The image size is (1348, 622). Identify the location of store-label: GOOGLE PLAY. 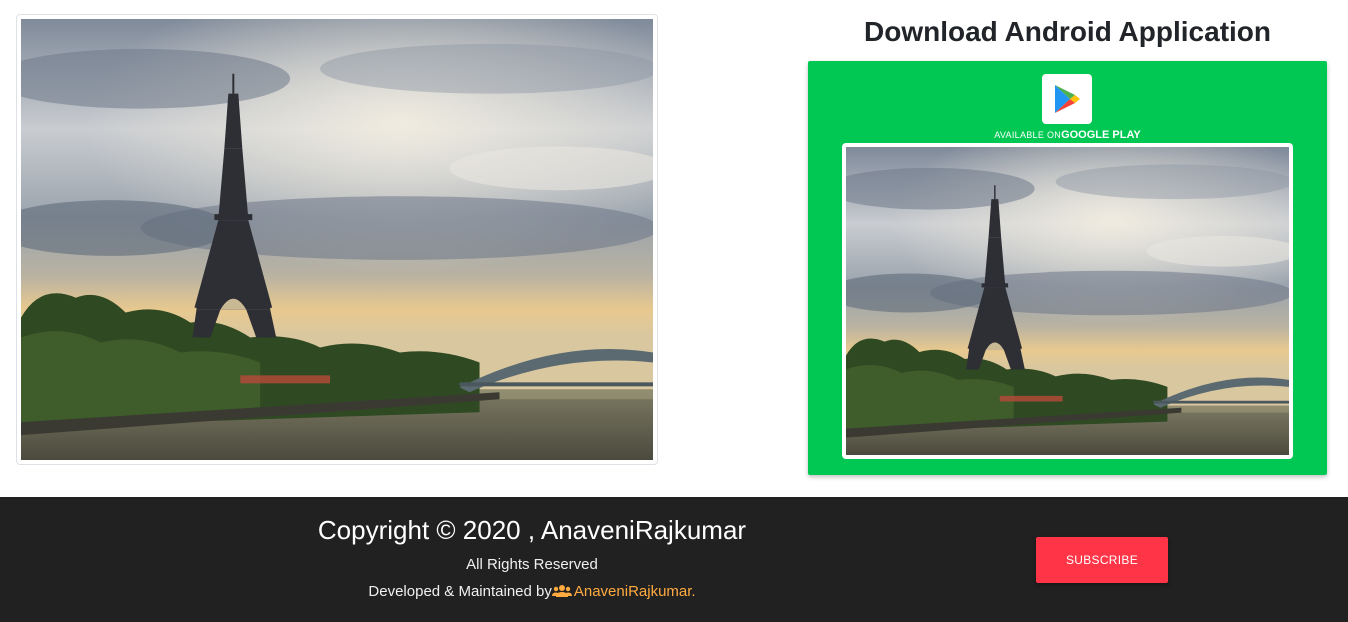
(1101, 135).